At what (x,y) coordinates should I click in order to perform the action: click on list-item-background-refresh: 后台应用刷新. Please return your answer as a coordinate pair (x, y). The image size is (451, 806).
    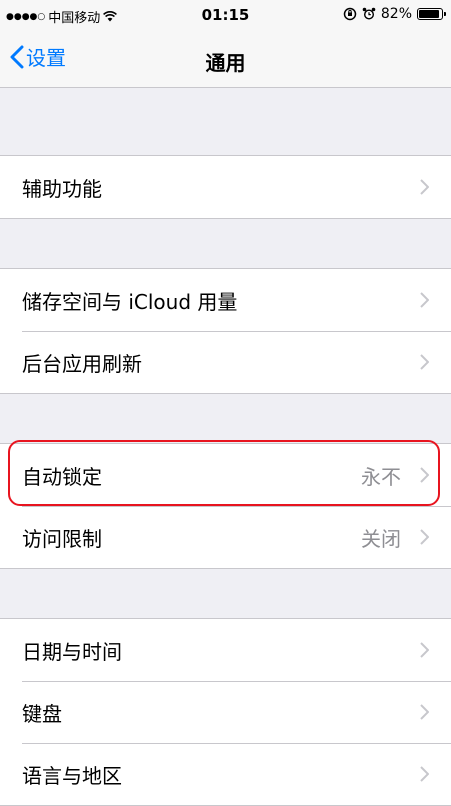
    Looking at the image, I should click on (225, 362).